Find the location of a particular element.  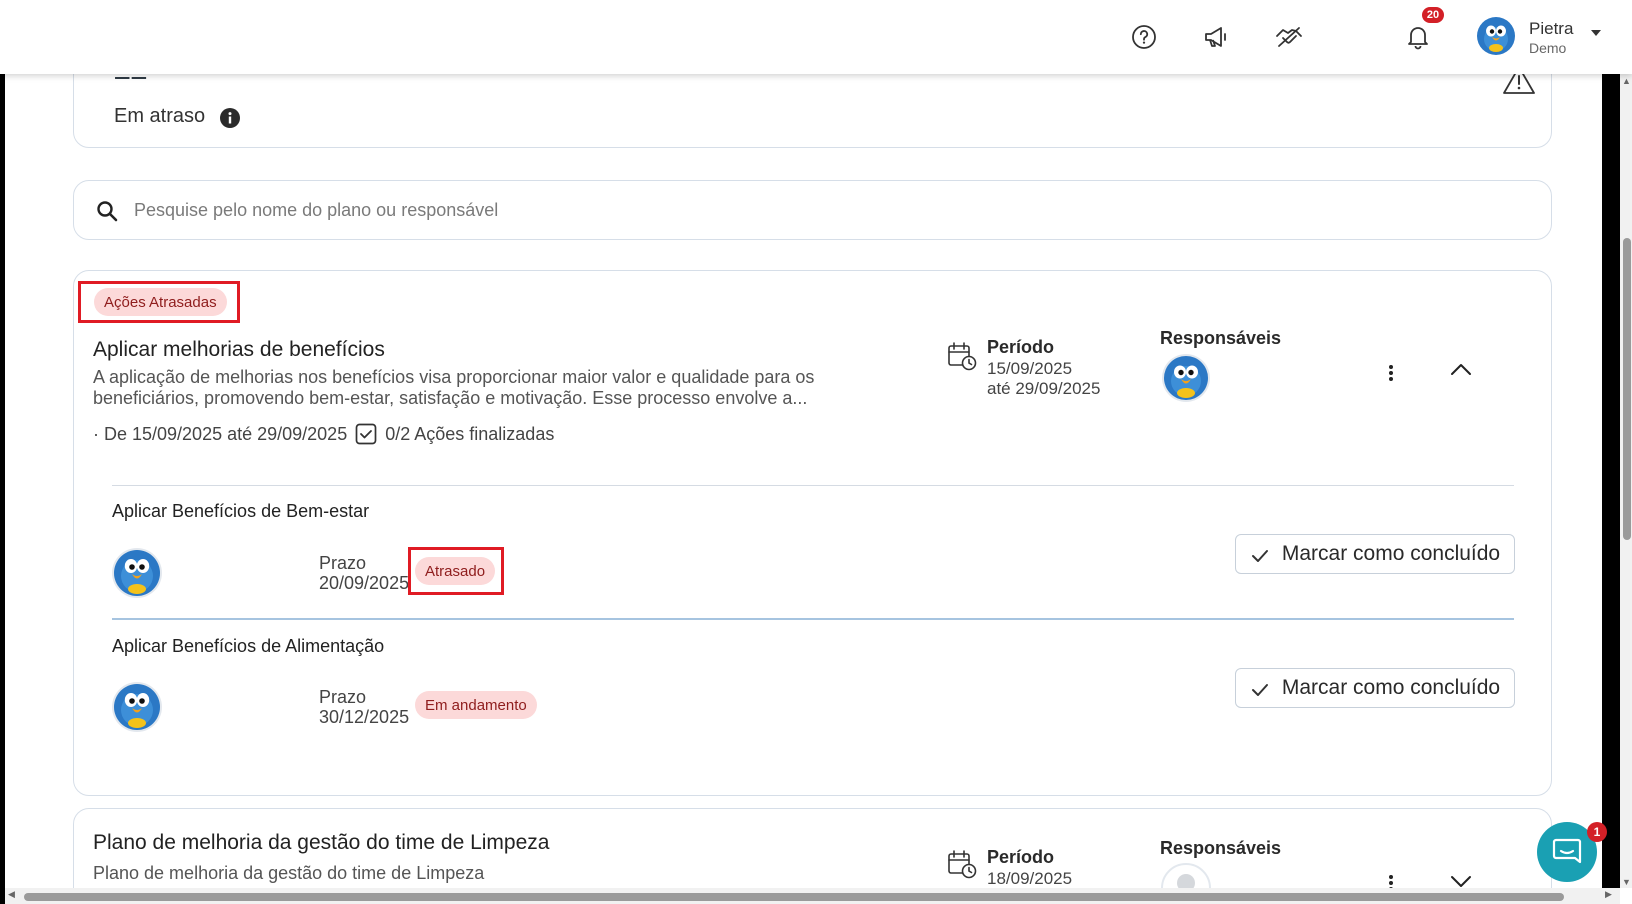

help-icon is located at coordinates (1144, 37).